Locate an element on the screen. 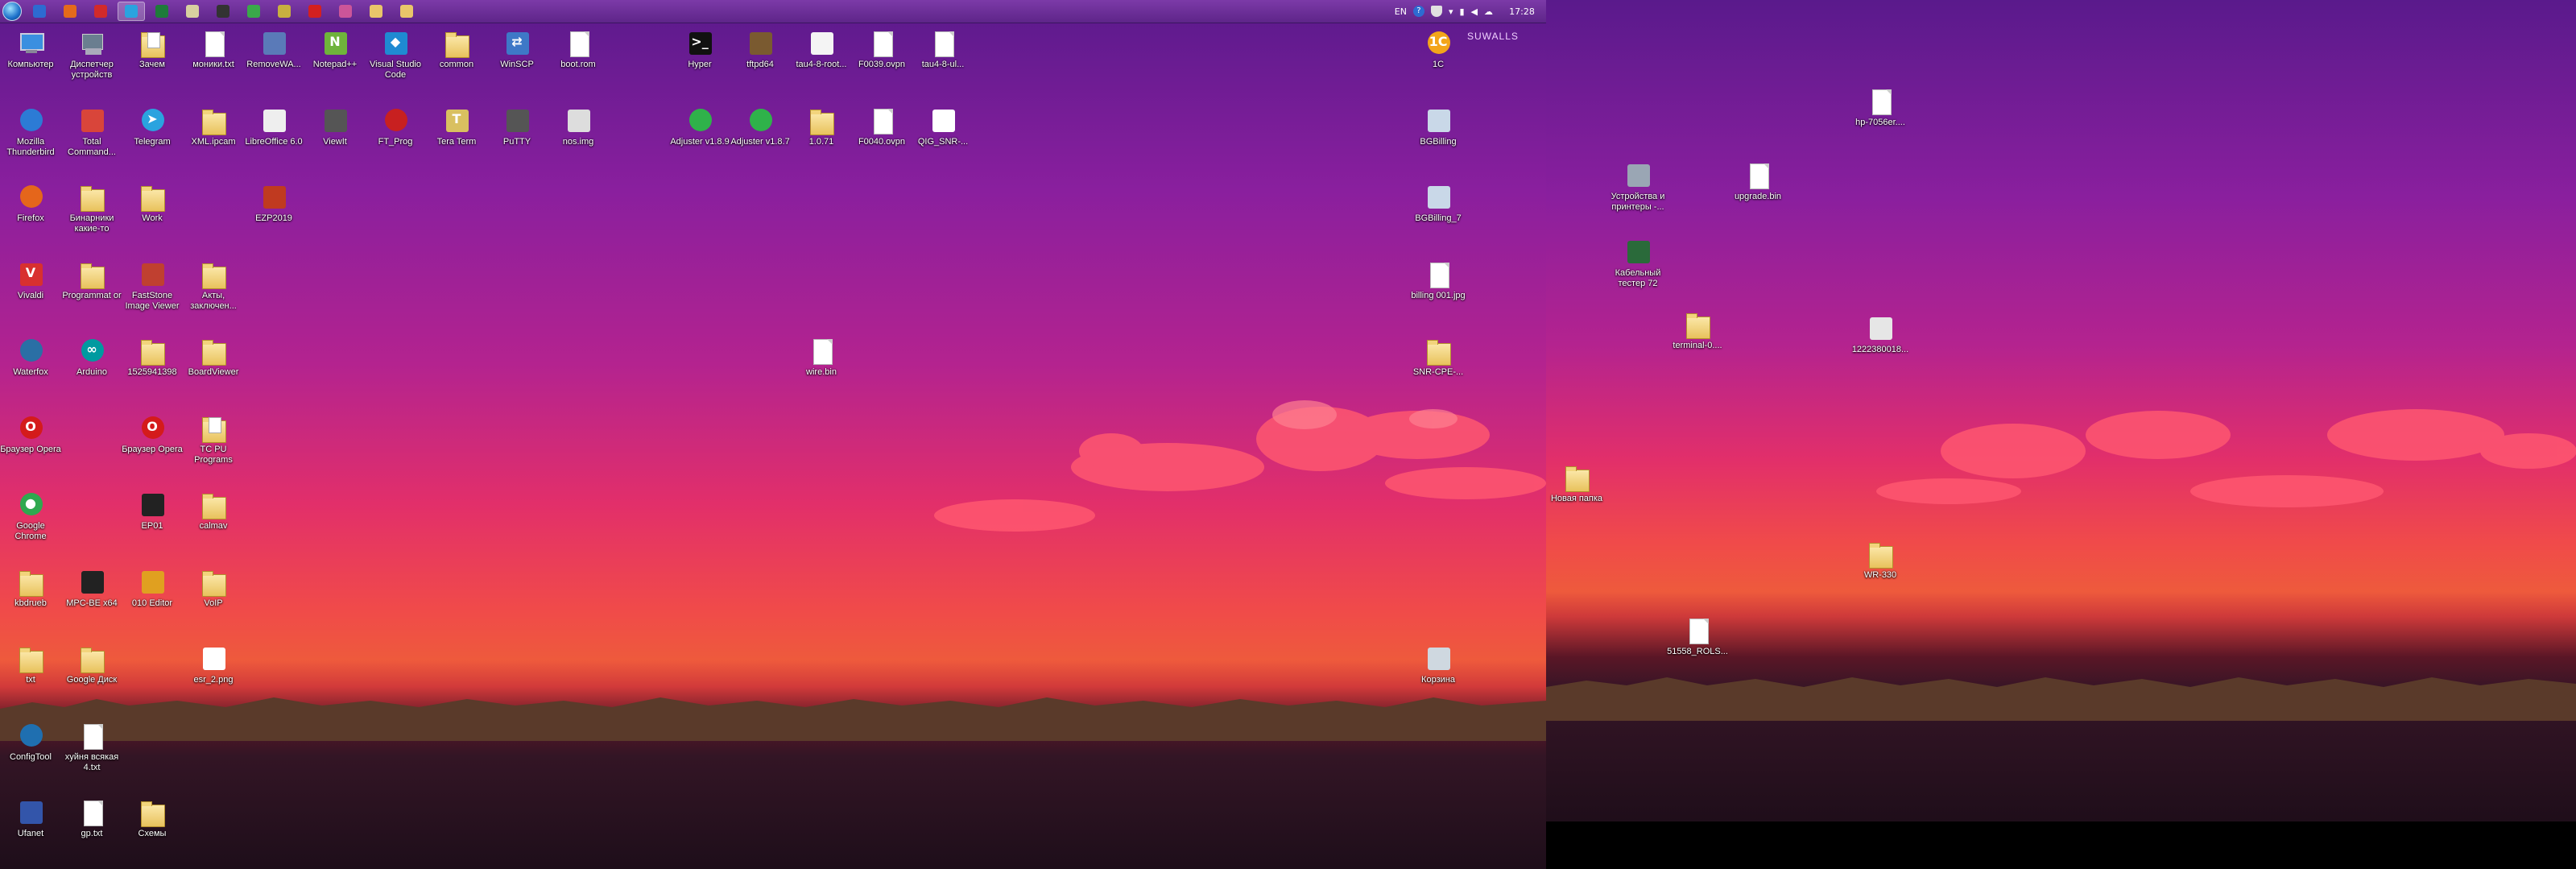 This screenshot has height=869, width=2576. paint-taskbar-app is located at coordinates (346, 11).